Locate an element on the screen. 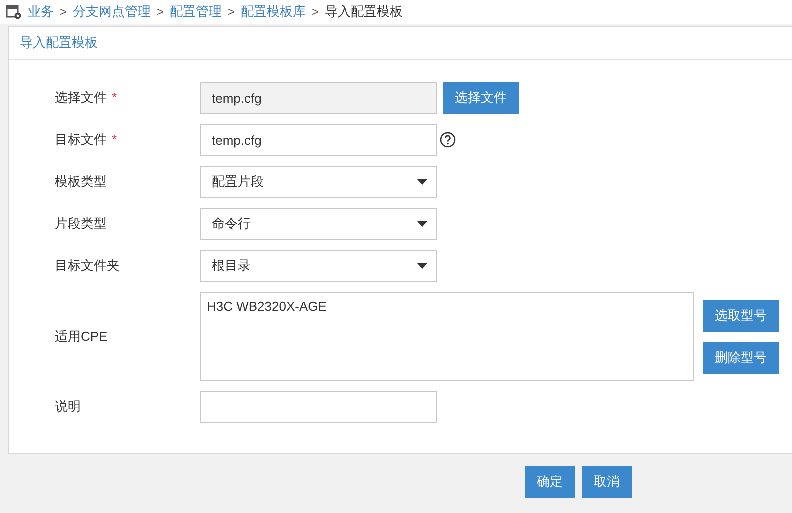  breadcrumb-link: 分支网点管理 is located at coordinates (112, 12).